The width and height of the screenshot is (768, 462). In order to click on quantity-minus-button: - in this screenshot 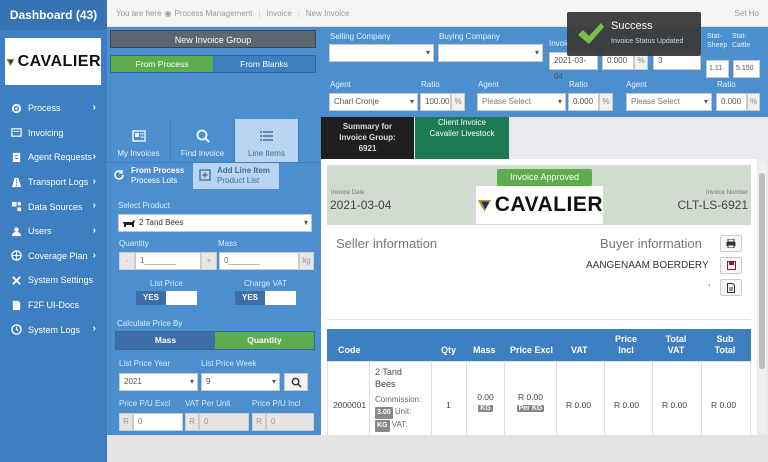, I will do `click(127, 261)`.